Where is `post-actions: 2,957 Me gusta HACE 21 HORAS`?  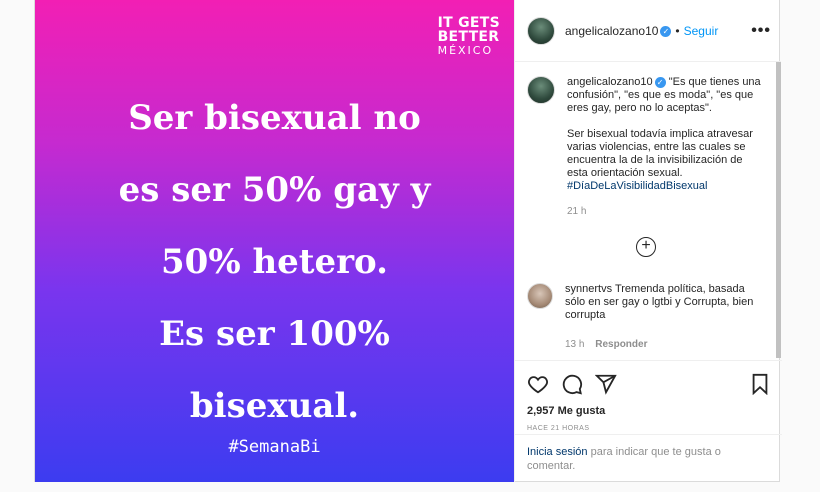
post-actions: 2,957 Me gusta HACE 21 HORAS is located at coordinates (648, 396).